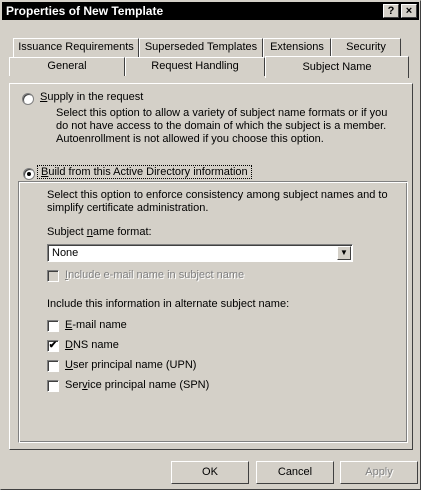  What do you see at coordinates (76, 47) in the screenshot?
I see `tab-issuance-requirements: Issuance Requirements` at bounding box center [76, 47].